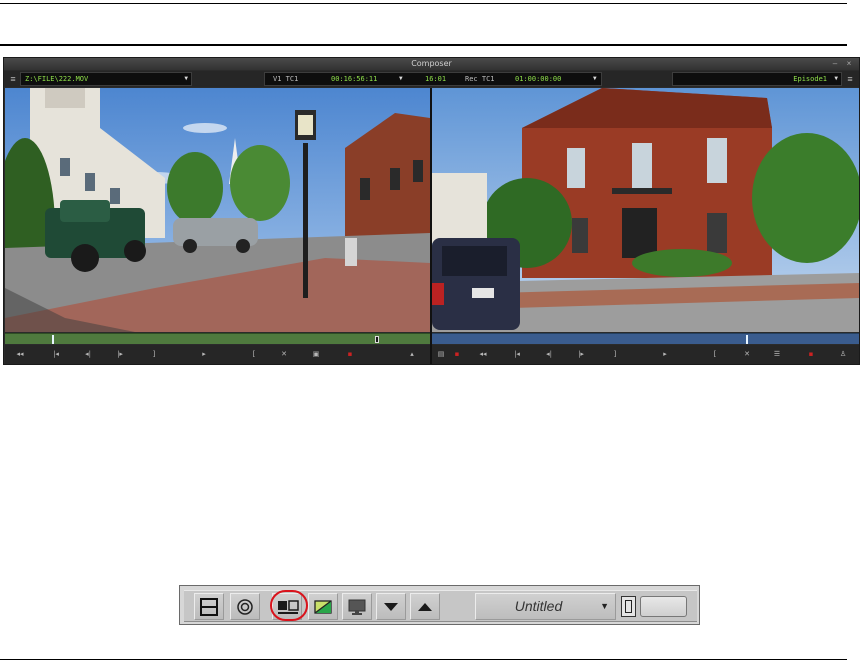 The height and width of the screenshot is (663, 862). Describe the element at coordinates (645, 354) in the screenshot. I see `record-transport-controls: ▤ ▪ ◂◂ |◂ ◂| |▸ ] ▸ [ ✕ ☰ ▪ ♙` at that location.